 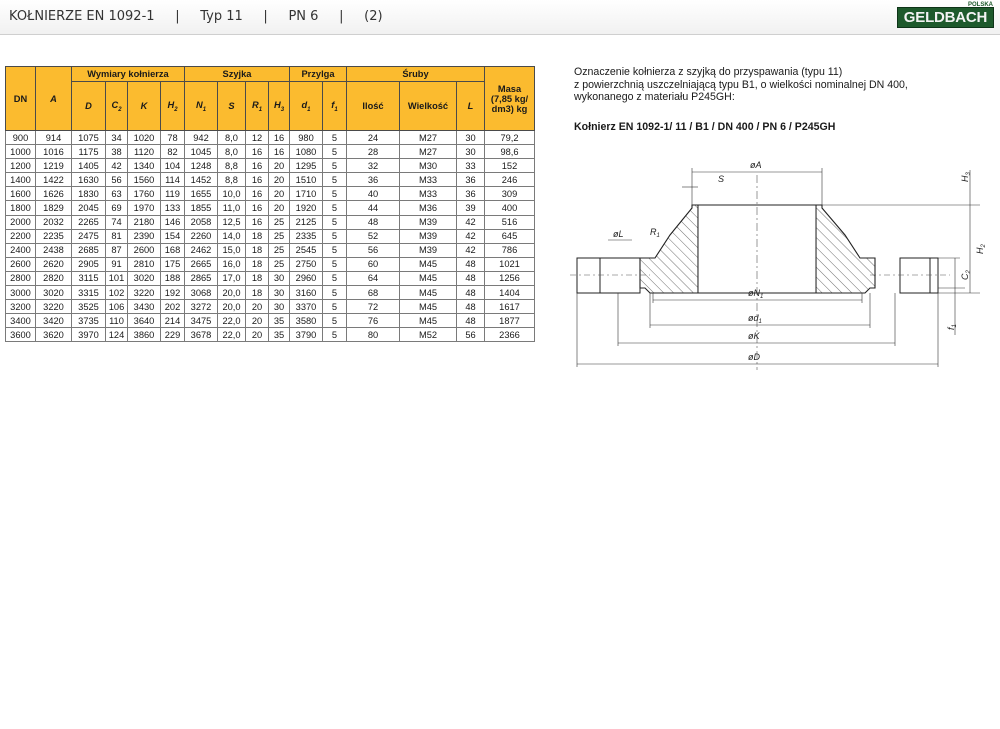 I want to click on table-cell: 3678, so click(x=201, y=335).